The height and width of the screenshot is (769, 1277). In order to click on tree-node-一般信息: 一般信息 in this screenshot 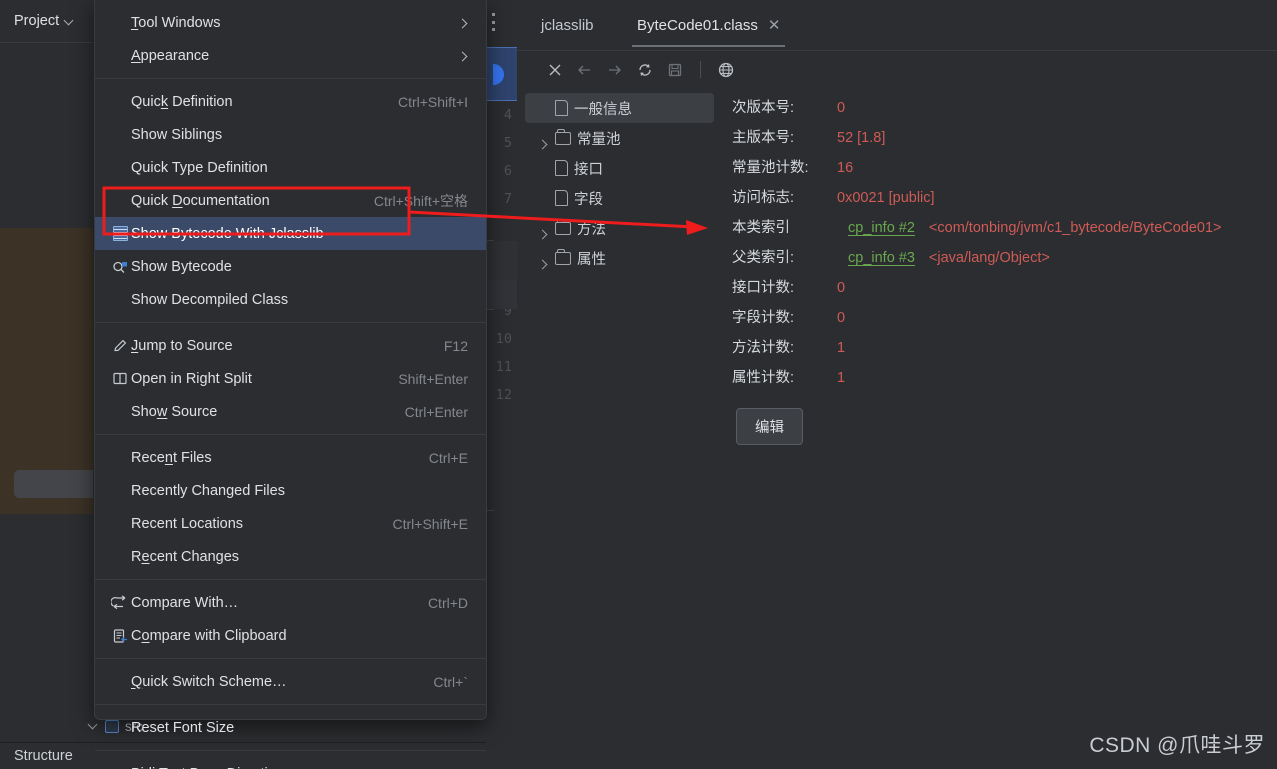, I will do `click(619, 108)`.